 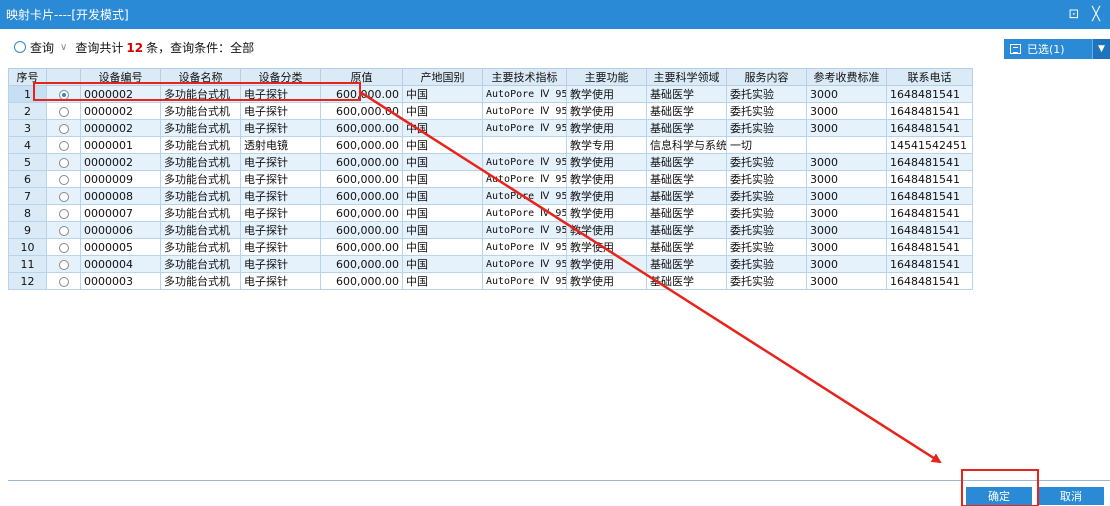 What do you see at coordinates (1048, 49) in the screenshot?
I see `selected-main: 已选(1)` at bounding box center [1048, 49].